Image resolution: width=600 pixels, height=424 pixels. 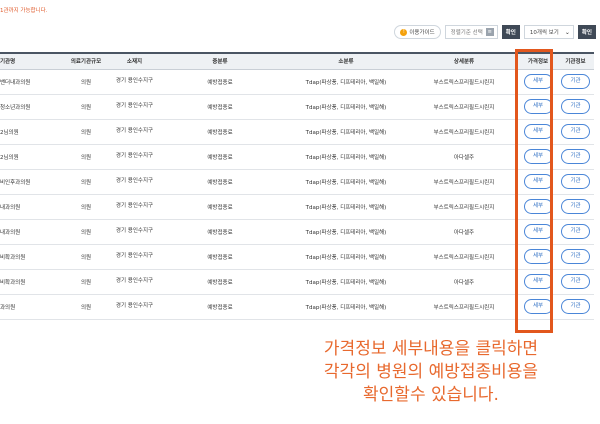 What do you see at coordinates (464, 61) in the screenshot?
I see `column-header-detail: 상세분류` at bounding box center [464, 61].